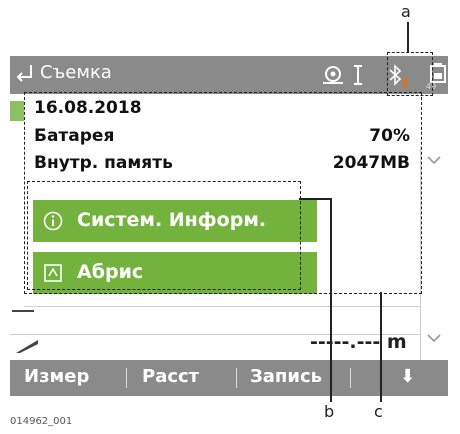  I want to click on softkey-bar: Измер Расст Запись ⬇, so click(229, 378).